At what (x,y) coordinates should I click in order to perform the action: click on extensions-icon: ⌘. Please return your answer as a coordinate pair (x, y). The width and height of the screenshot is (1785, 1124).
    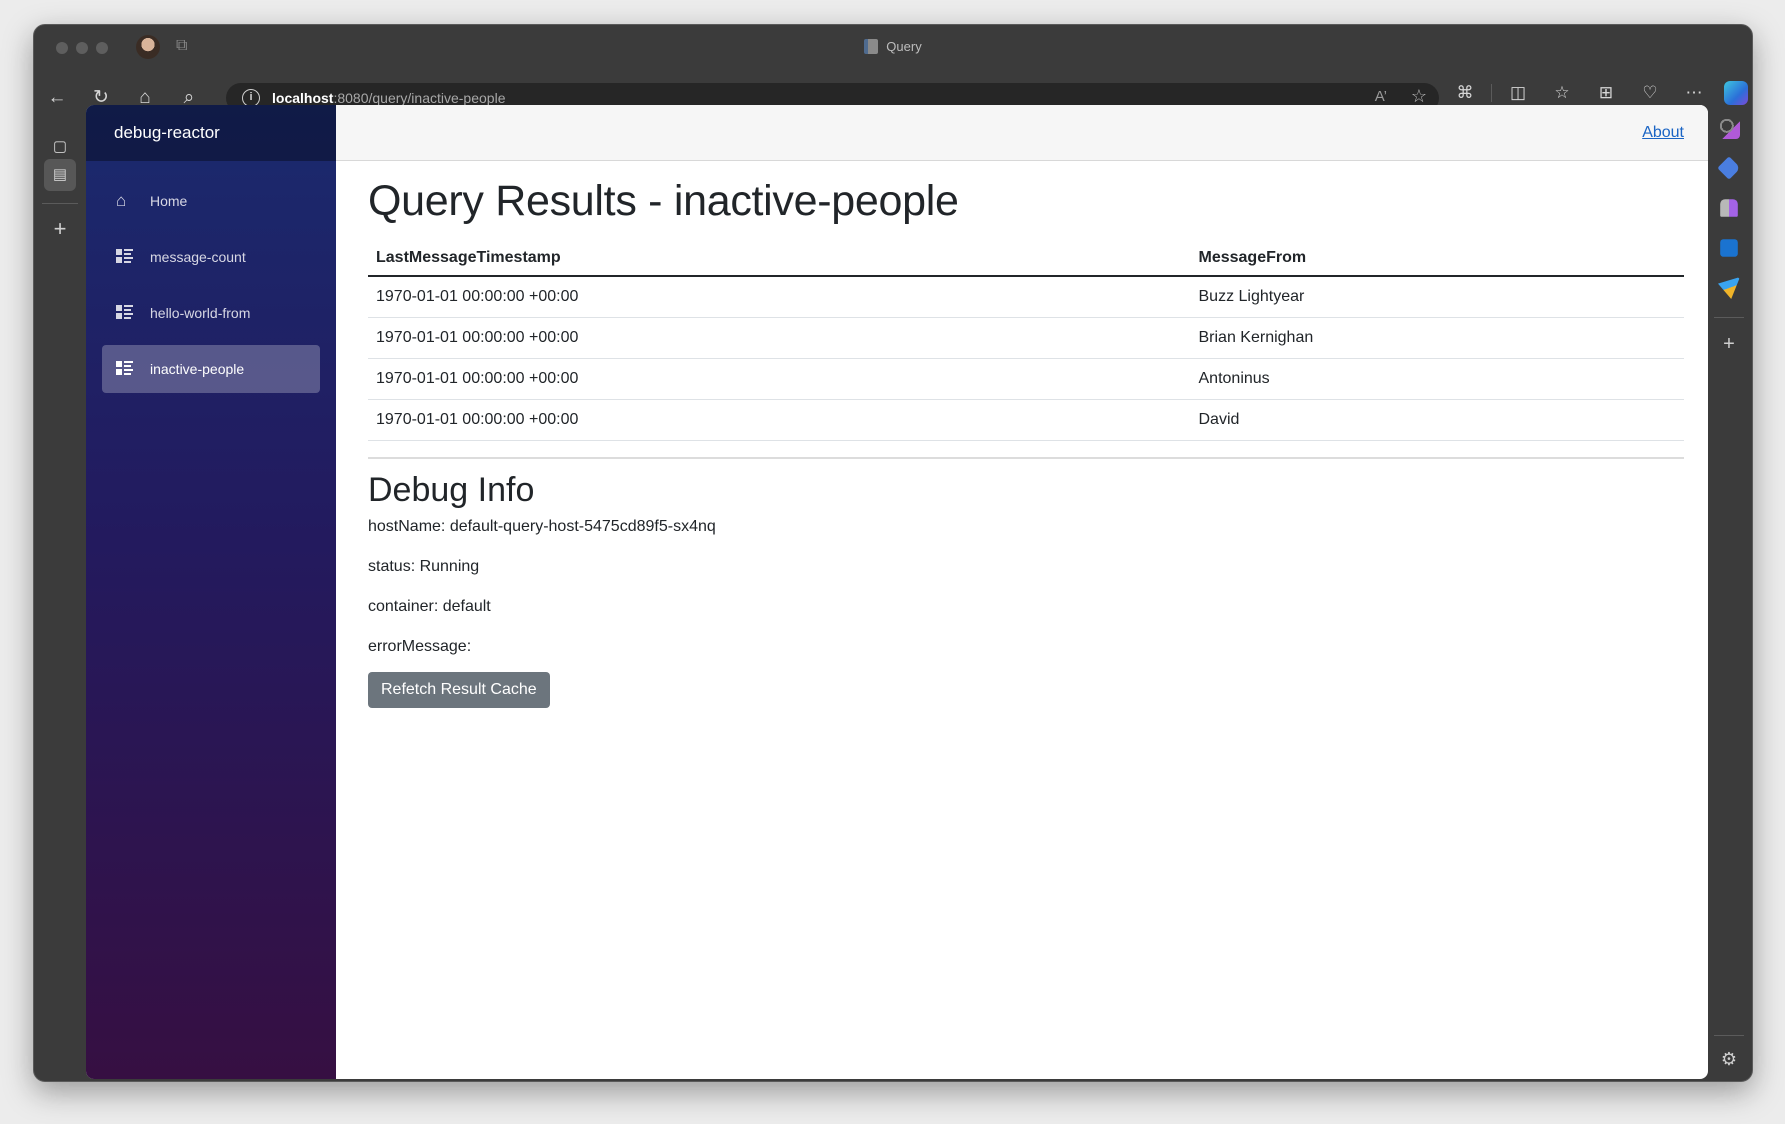
    Looking at the image, I should click on (1465, 93).